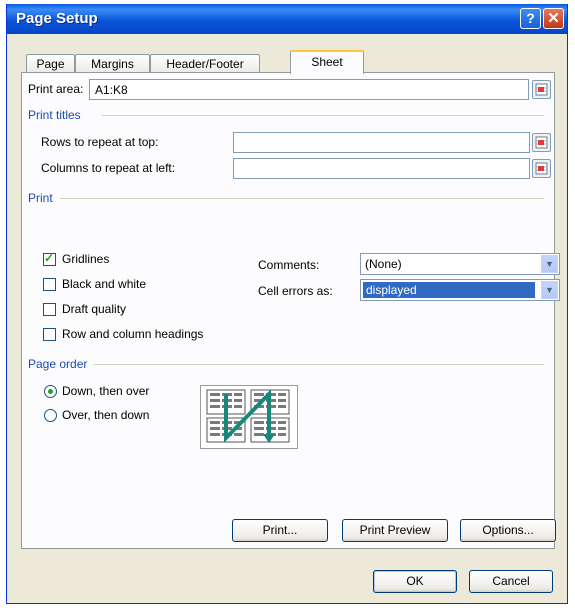  I want to click on over-then-down-label: Over, then down, so click(105, 415).